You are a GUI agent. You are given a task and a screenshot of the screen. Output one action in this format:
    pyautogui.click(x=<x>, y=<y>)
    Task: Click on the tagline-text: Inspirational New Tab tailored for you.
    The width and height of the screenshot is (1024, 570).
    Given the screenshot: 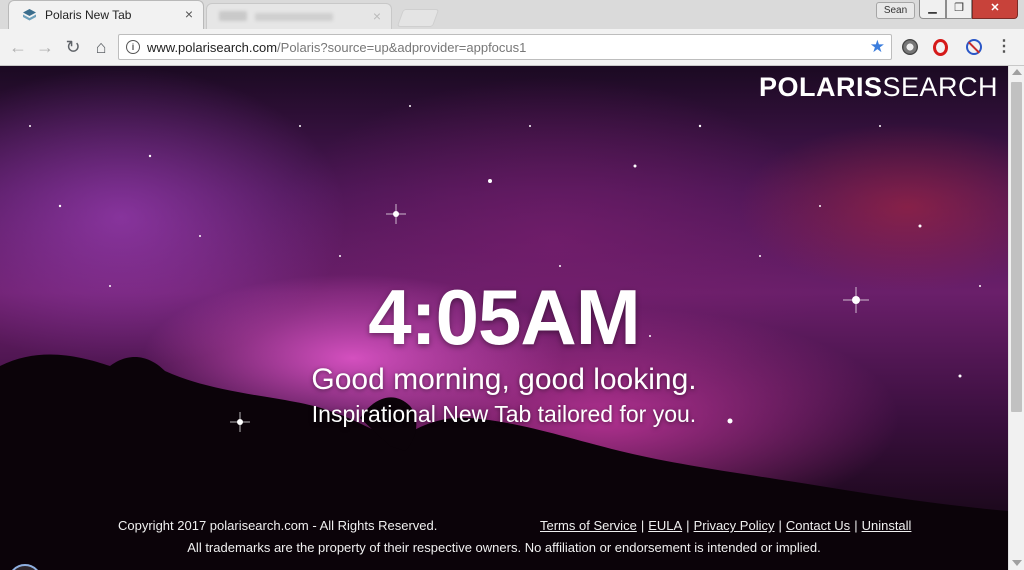 What is the action you would take?
    pyautogui.click(x=504, y=414)
    